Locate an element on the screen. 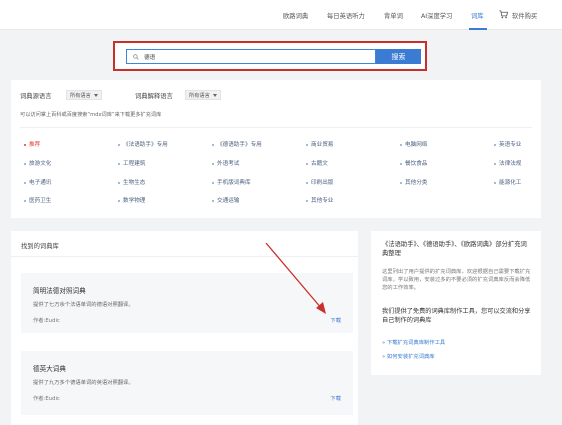 The width and height of the screenshot is (562, 425). nav-item-dictionaries: 词库 is located at coordinates (477, 15).